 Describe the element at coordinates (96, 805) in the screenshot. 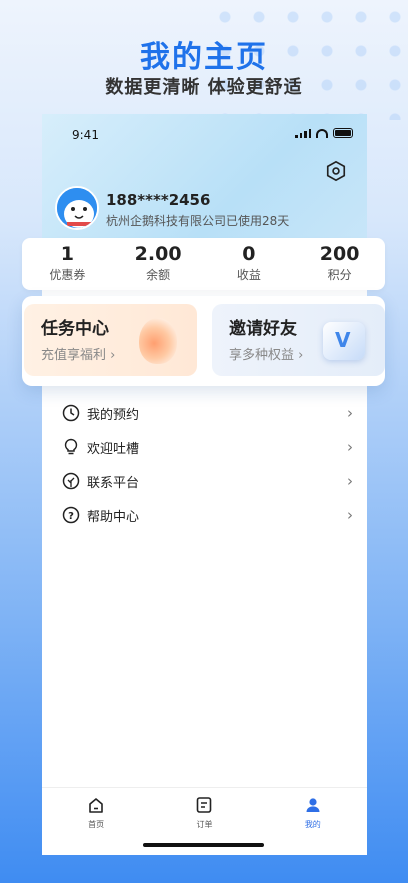

I see `home-icon` at that location.